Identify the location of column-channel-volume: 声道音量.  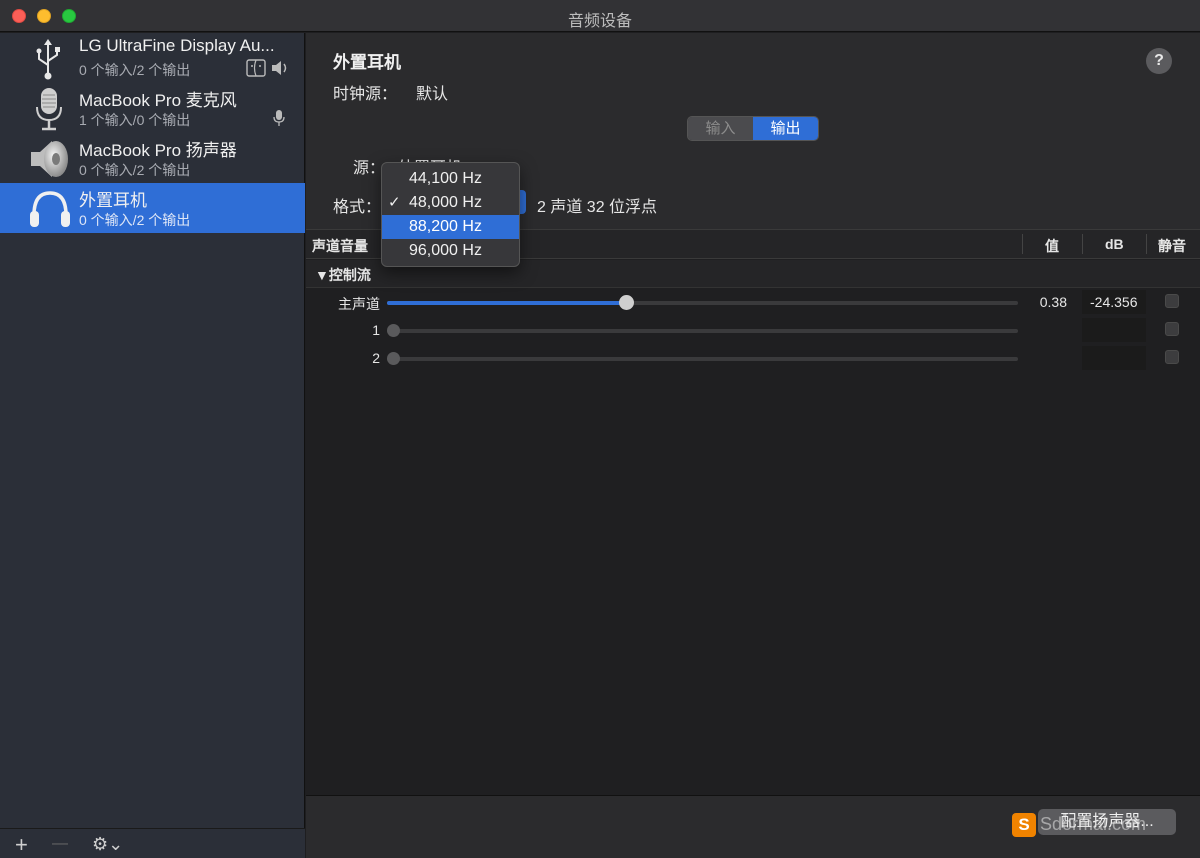
(340, 246).